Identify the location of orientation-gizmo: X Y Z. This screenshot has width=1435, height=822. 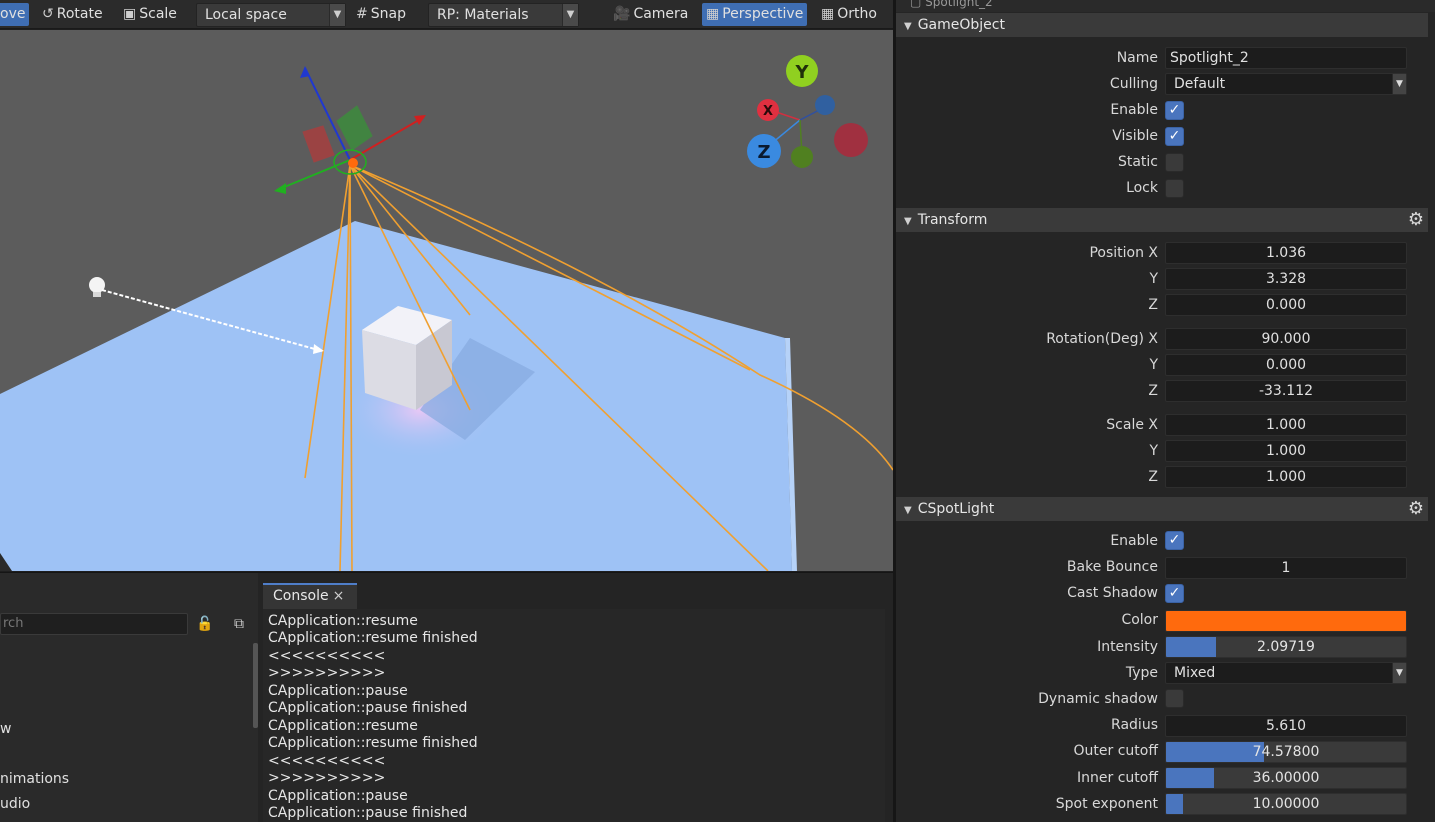
(807, 111).